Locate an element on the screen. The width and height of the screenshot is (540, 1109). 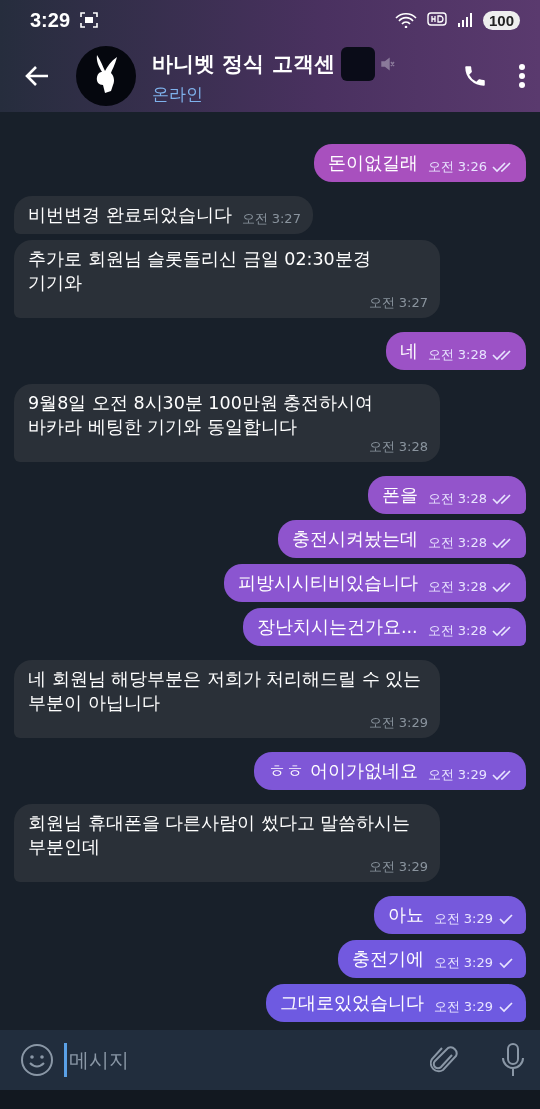
chat-title: 바니벳 정식 고객센 is located at coordinates (243, 64).